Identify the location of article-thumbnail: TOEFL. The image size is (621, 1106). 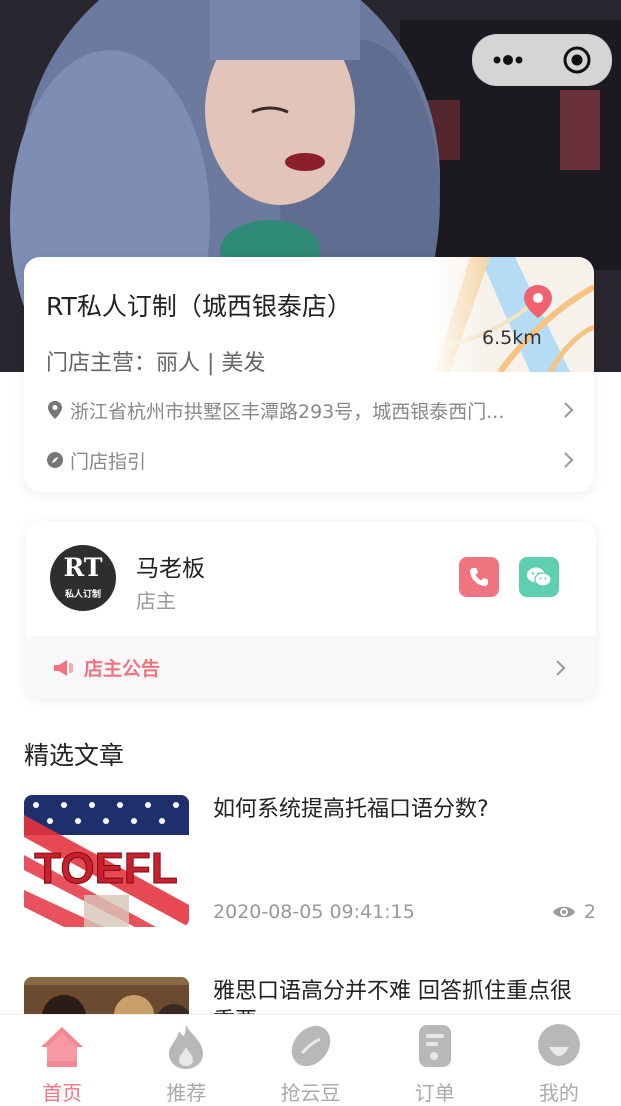
(106, 861).